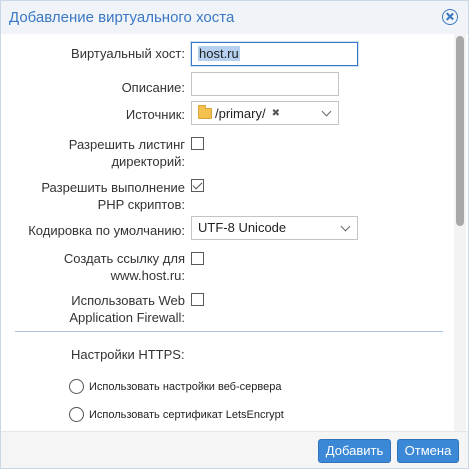 This screenshot has width=469, height=469. What do you see at coordinates (197, 143) in the screenshot?
I see `dir-listing-checkbox` at bounding box center [197, 143].